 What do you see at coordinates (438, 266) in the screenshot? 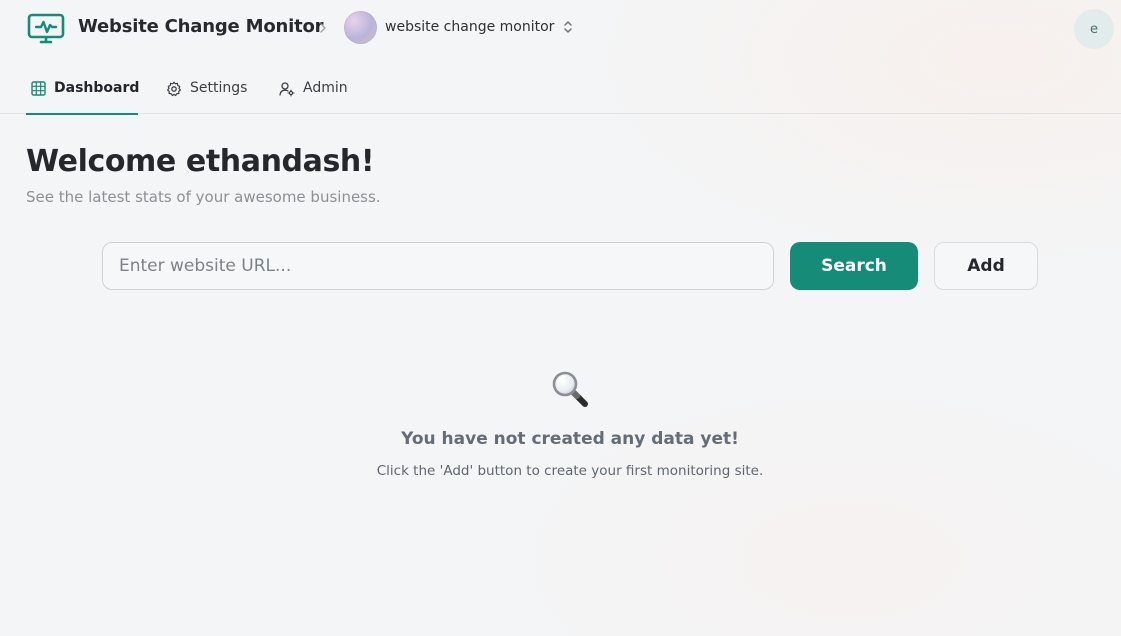
I see `website-url-input` at bounding box center [438, 266].